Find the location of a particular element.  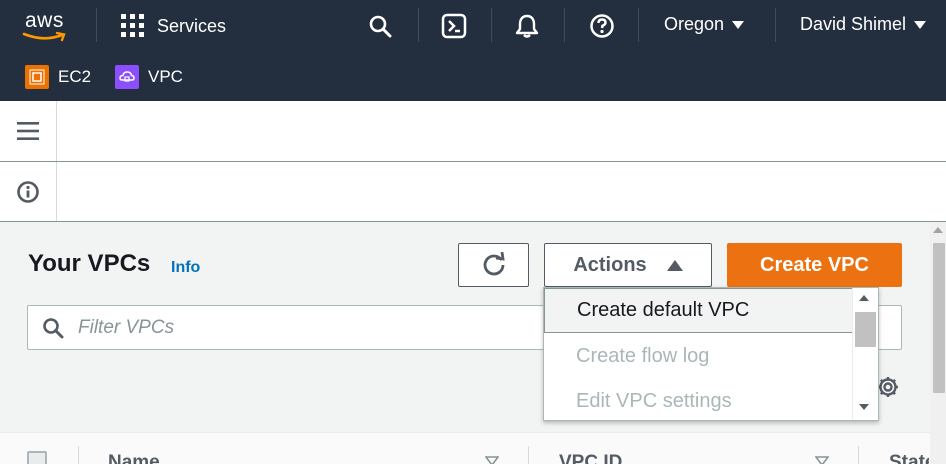

help-icon is located at coordinates (602, 26).